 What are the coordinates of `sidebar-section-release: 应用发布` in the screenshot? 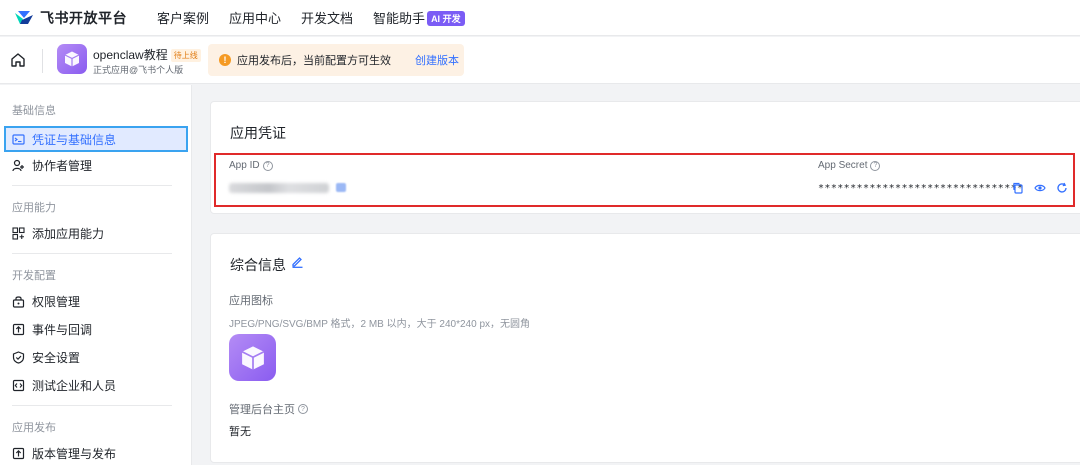 It's located at (34, 428).